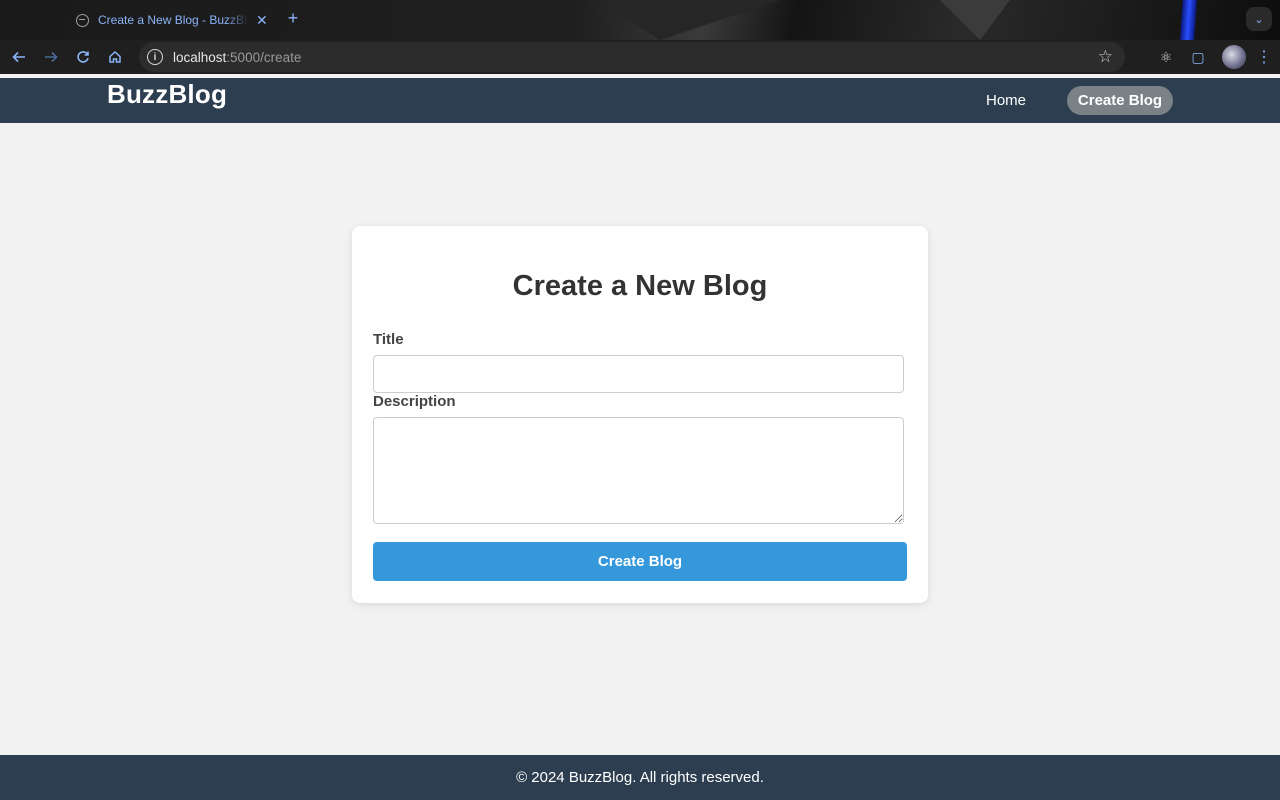 The image size is (1280, 800). I want to click on browser-tab-strip: Create a New Blog - BuzzBlog ✕ + ⌄, so click(640, 20).